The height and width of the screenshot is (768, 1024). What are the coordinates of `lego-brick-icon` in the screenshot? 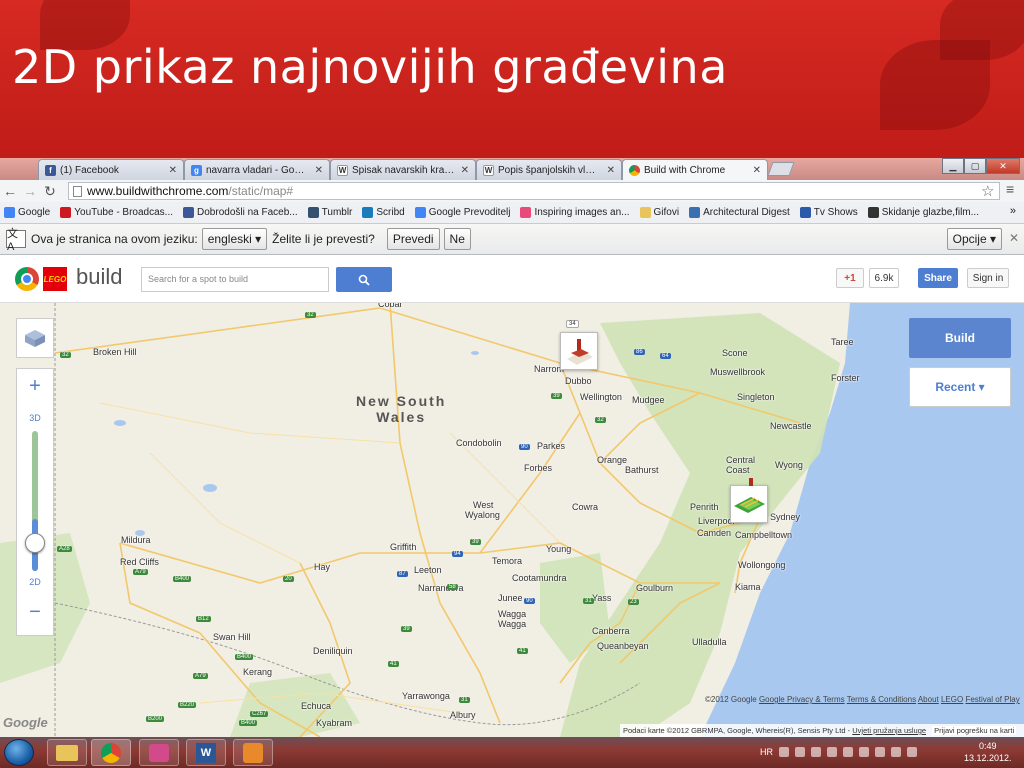 It's located at (35, 338).